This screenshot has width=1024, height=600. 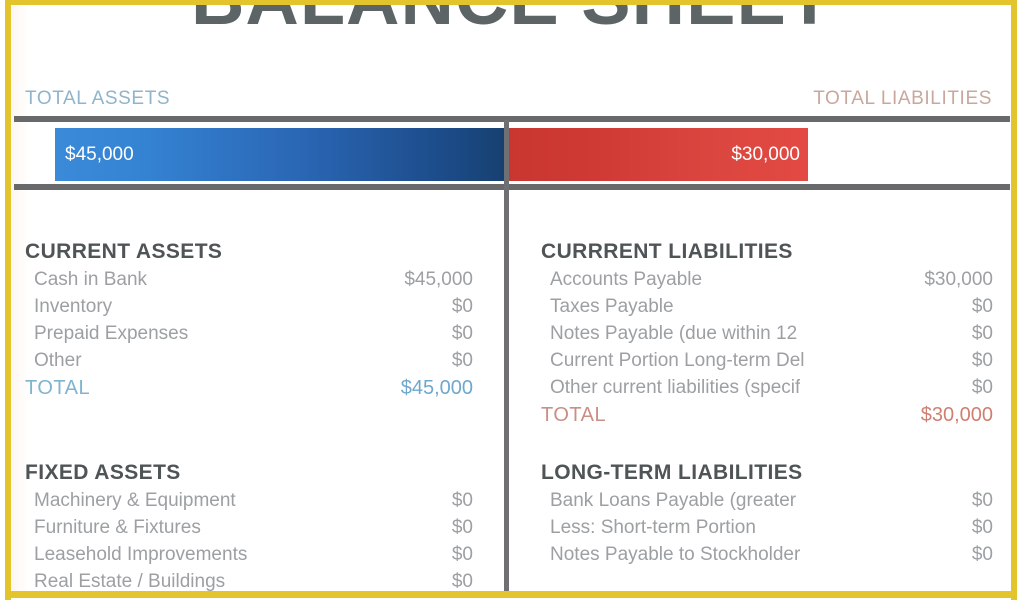 I want to click on line-item-row: Other current liabilities (specif $0, so click(x=767, y=390).